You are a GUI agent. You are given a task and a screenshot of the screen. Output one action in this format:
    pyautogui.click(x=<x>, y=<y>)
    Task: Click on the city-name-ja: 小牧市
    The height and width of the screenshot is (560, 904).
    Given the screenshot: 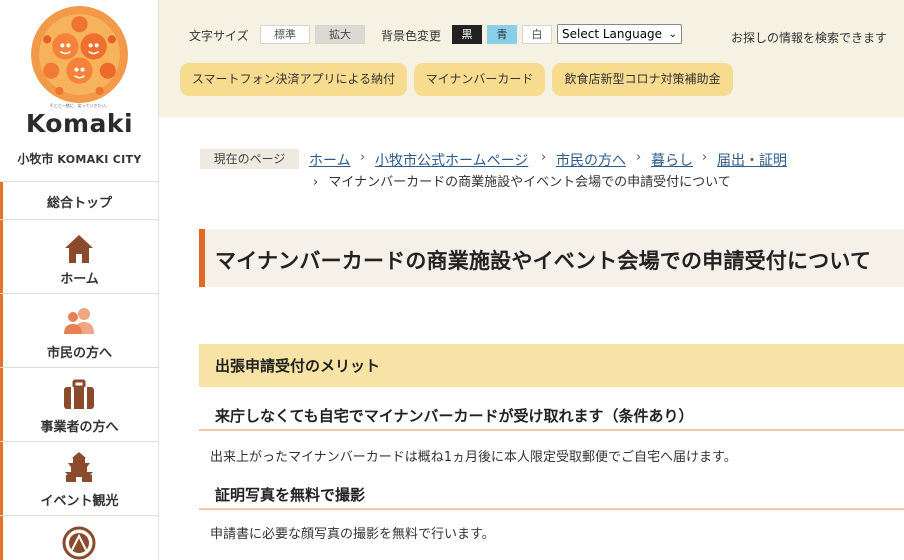 What is the action you would take?
    pyautogui.click(x=35, y=159)
    